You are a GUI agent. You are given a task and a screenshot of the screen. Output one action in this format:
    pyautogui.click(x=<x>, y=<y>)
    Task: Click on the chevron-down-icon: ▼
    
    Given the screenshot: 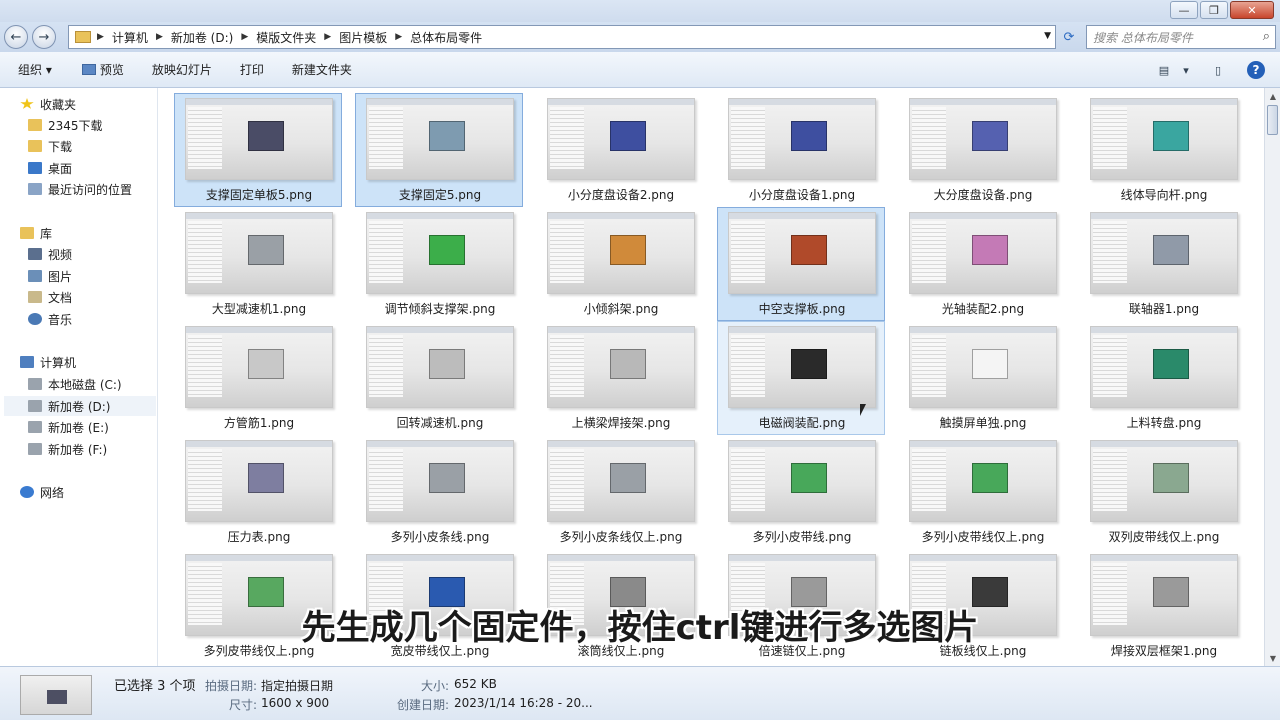 What is the action you would take?
    pyautogui.click(x=1047, y=36)
    